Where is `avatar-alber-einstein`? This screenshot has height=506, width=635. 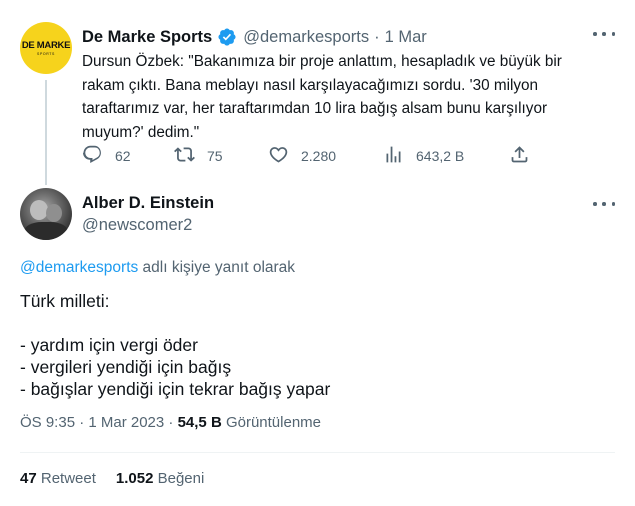 avatar-alber-einstein is located at coordinates (46, 214).